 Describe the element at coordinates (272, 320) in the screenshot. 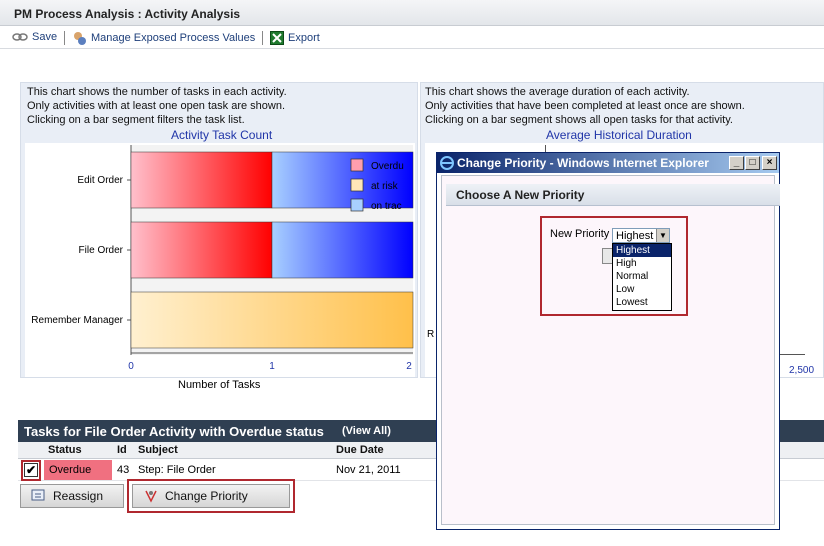

I see `bar-at-risk` at that location.